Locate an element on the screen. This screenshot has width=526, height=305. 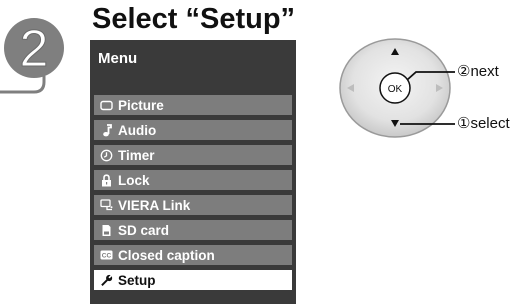
menu-item-label: Setup is located at coordinates (137, 280).